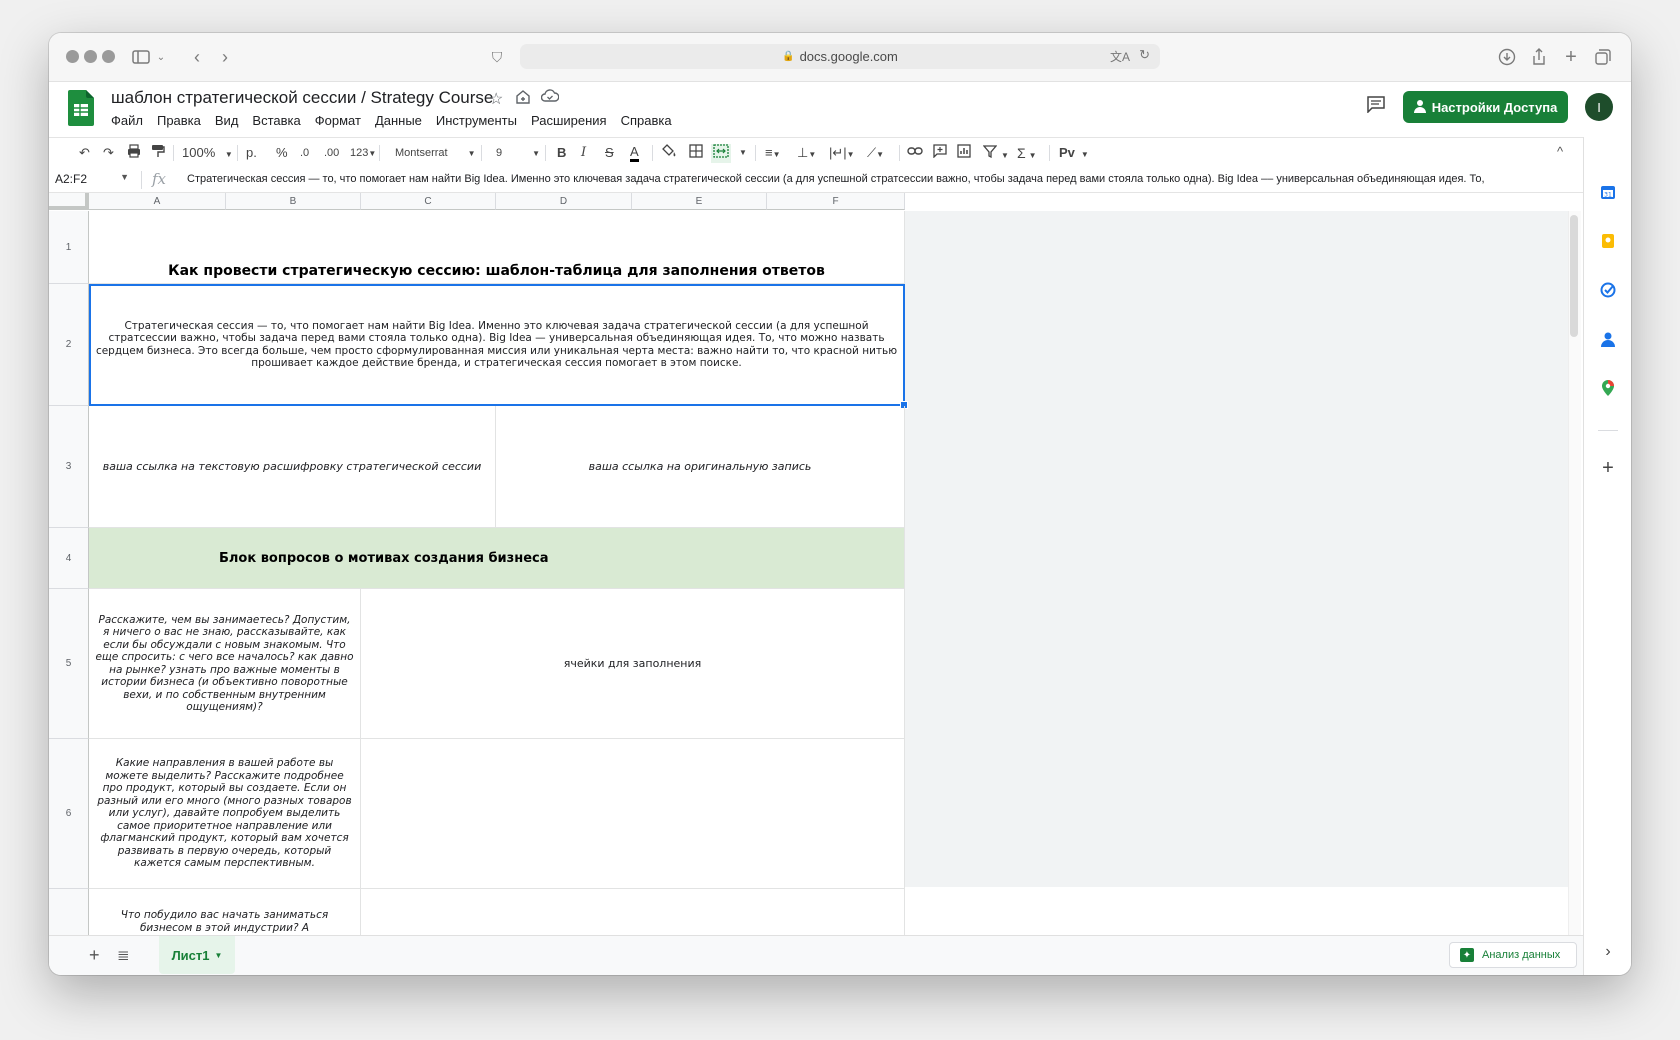 The width and height of the screenshot is (1680, 1040). Describe the element at coordinates (699, 201) in the screenshot. I see `column-header-e: E` at that location.